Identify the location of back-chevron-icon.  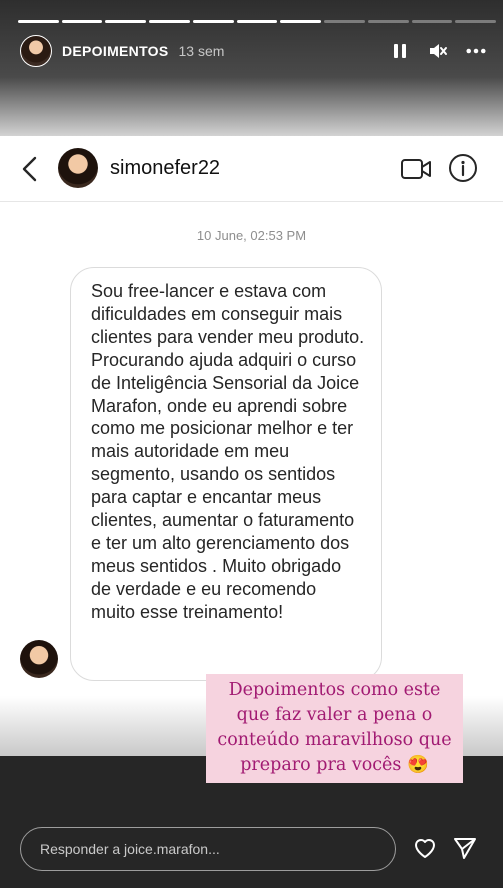
(30, 169).